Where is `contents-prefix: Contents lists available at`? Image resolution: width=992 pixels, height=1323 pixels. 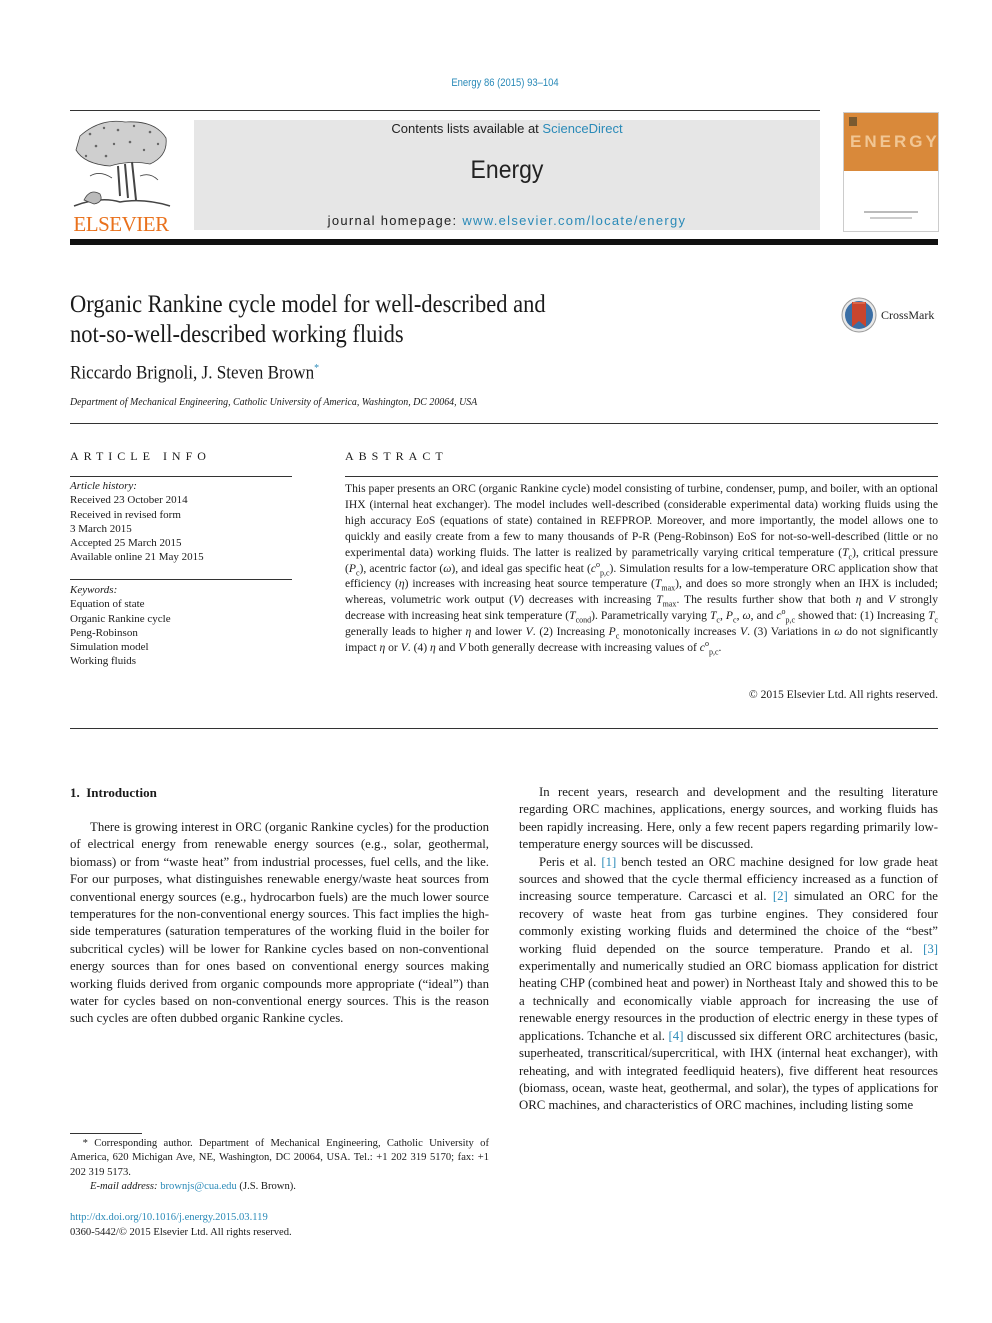
contents-prefix: Contents lists available at is located at coordinates (467, 128).